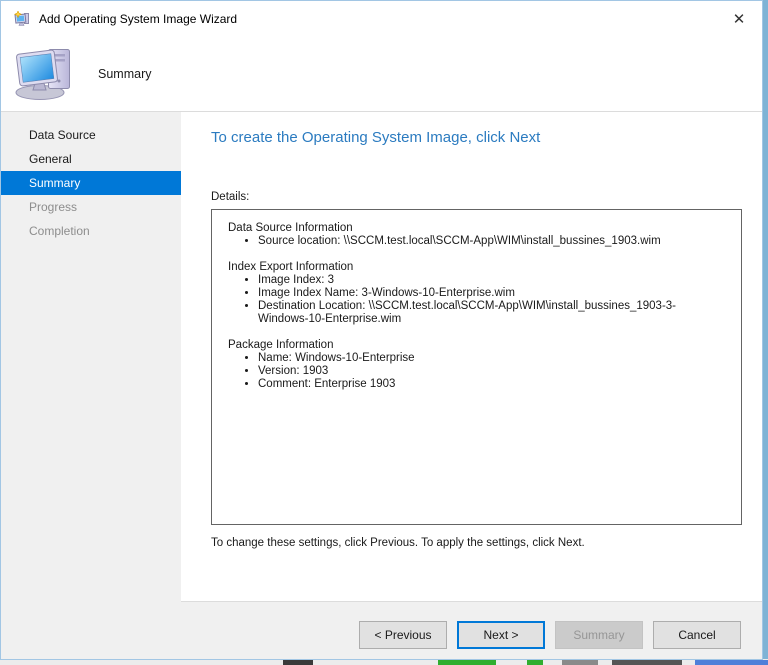  I want to click on sidebar-item-completion: Completion, so click(59, 231).